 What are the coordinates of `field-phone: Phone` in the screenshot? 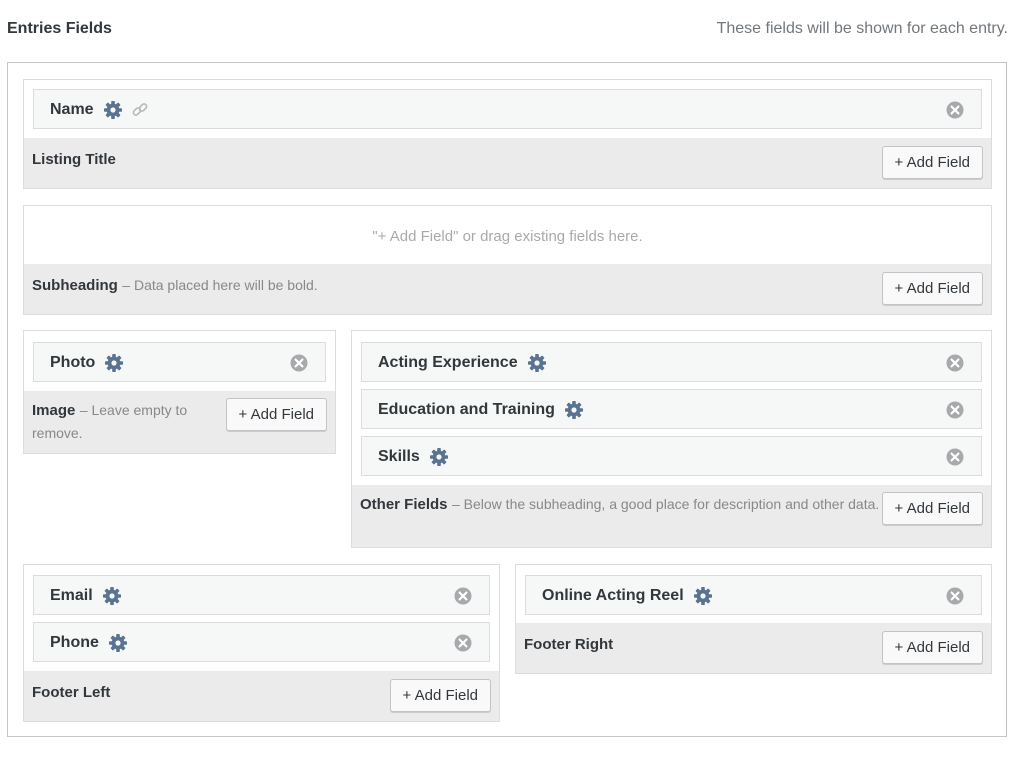 It's located at (261, 642).